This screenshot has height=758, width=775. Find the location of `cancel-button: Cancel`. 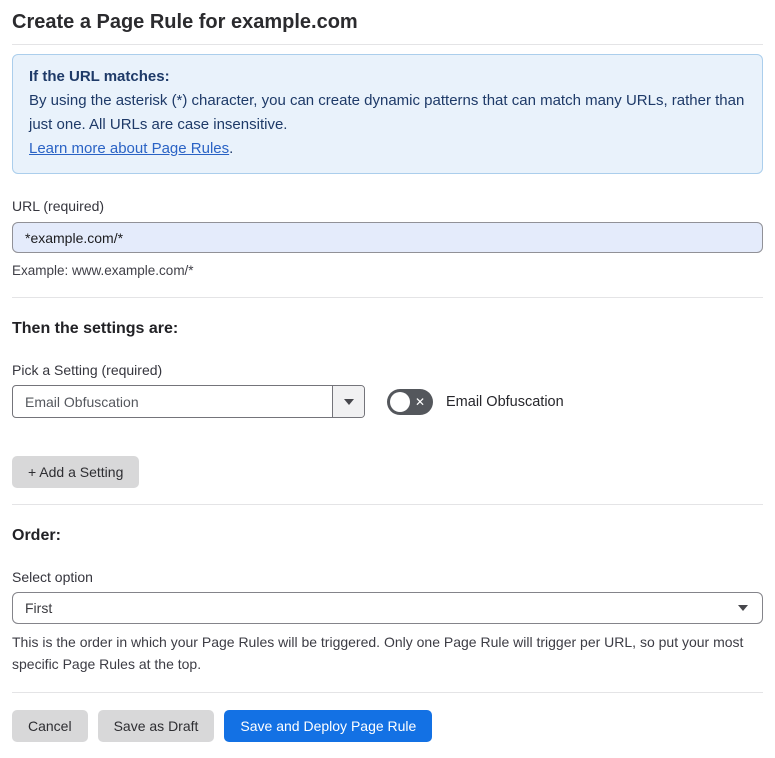

cancel-button: Cancel is located at coordinates (50, 726).